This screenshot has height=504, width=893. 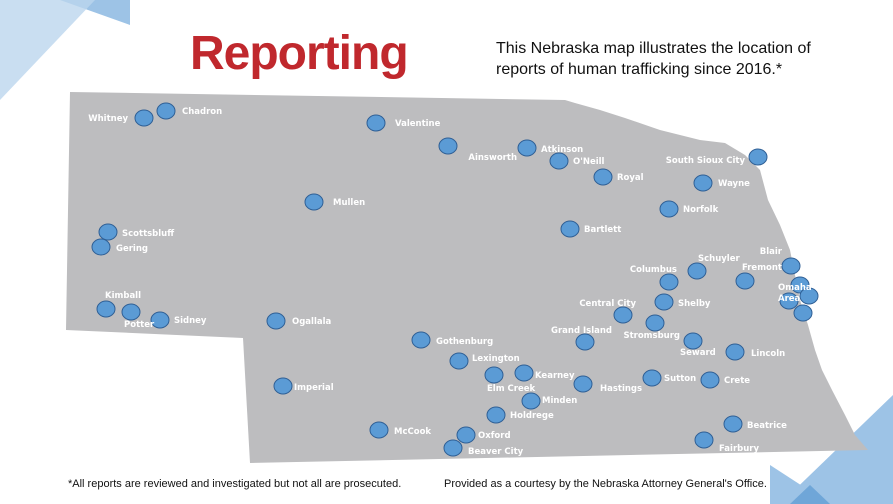 I want to click on location-label: Fremont, so click(x=762, y=268).